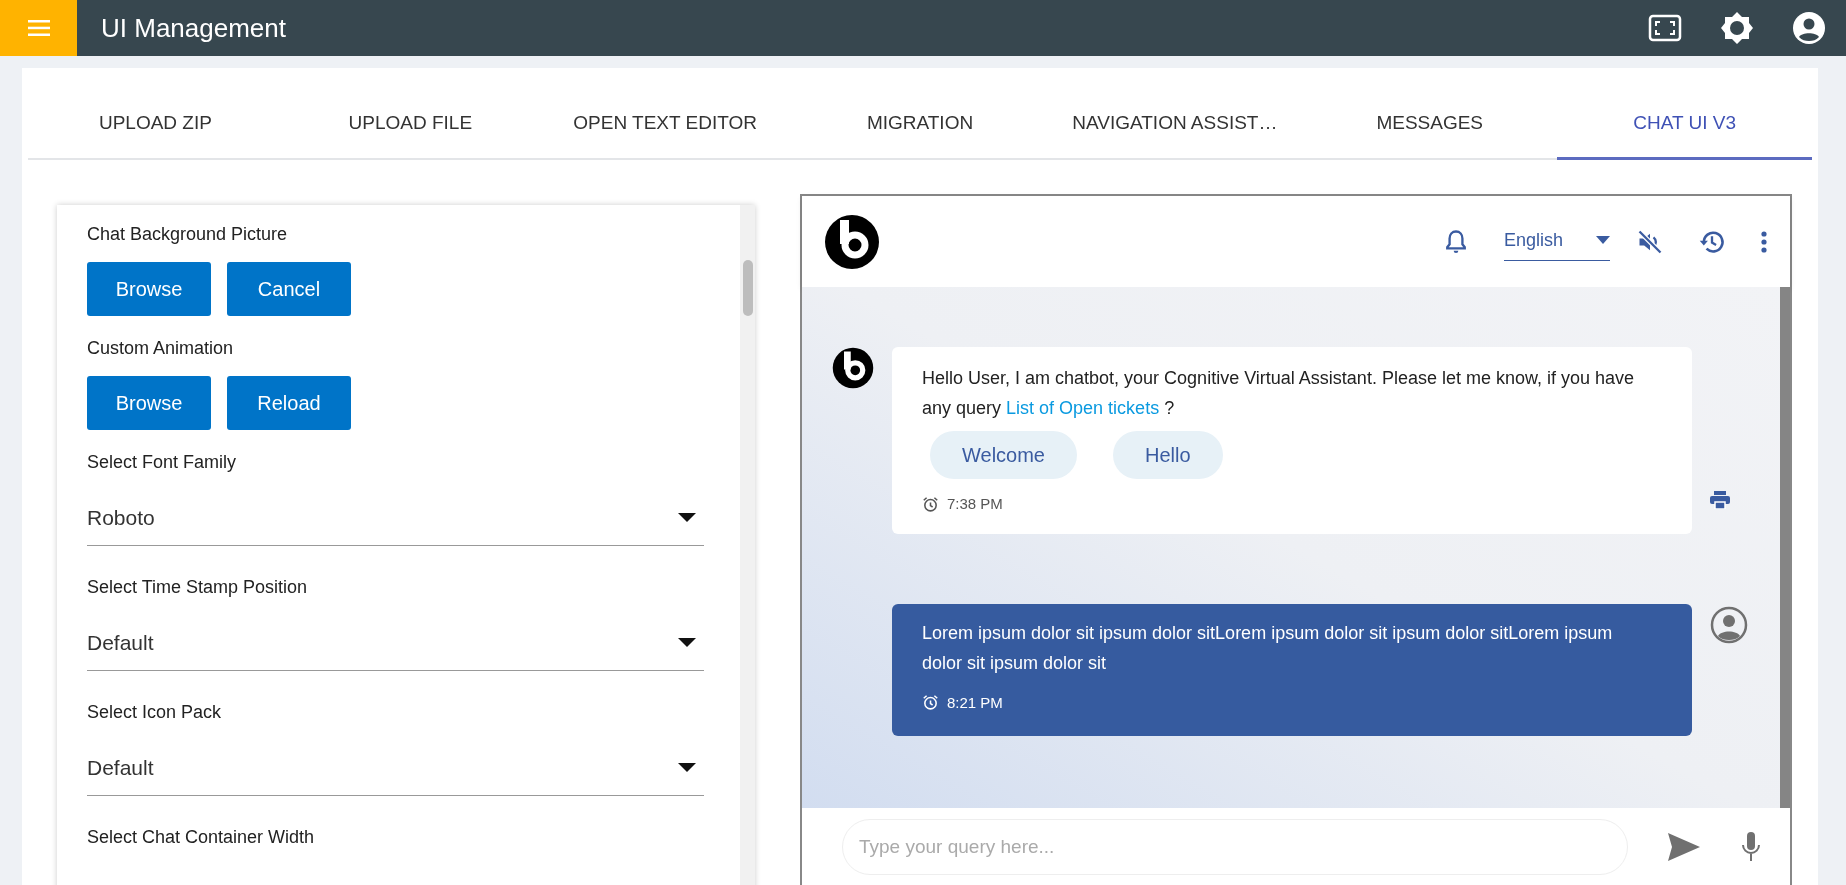 This screenshot has width=1846, height=885. Describe the element at coordinates (289, 289) in the screenshot. I see `action-button: Cancel` at that location.